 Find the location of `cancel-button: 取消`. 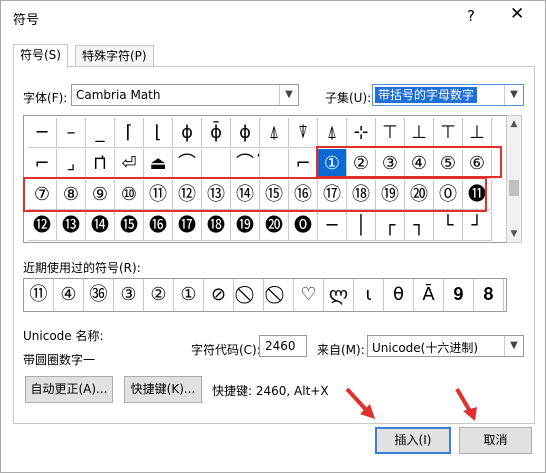

cancel-button: 取消 is located at coordinates (495, 440).